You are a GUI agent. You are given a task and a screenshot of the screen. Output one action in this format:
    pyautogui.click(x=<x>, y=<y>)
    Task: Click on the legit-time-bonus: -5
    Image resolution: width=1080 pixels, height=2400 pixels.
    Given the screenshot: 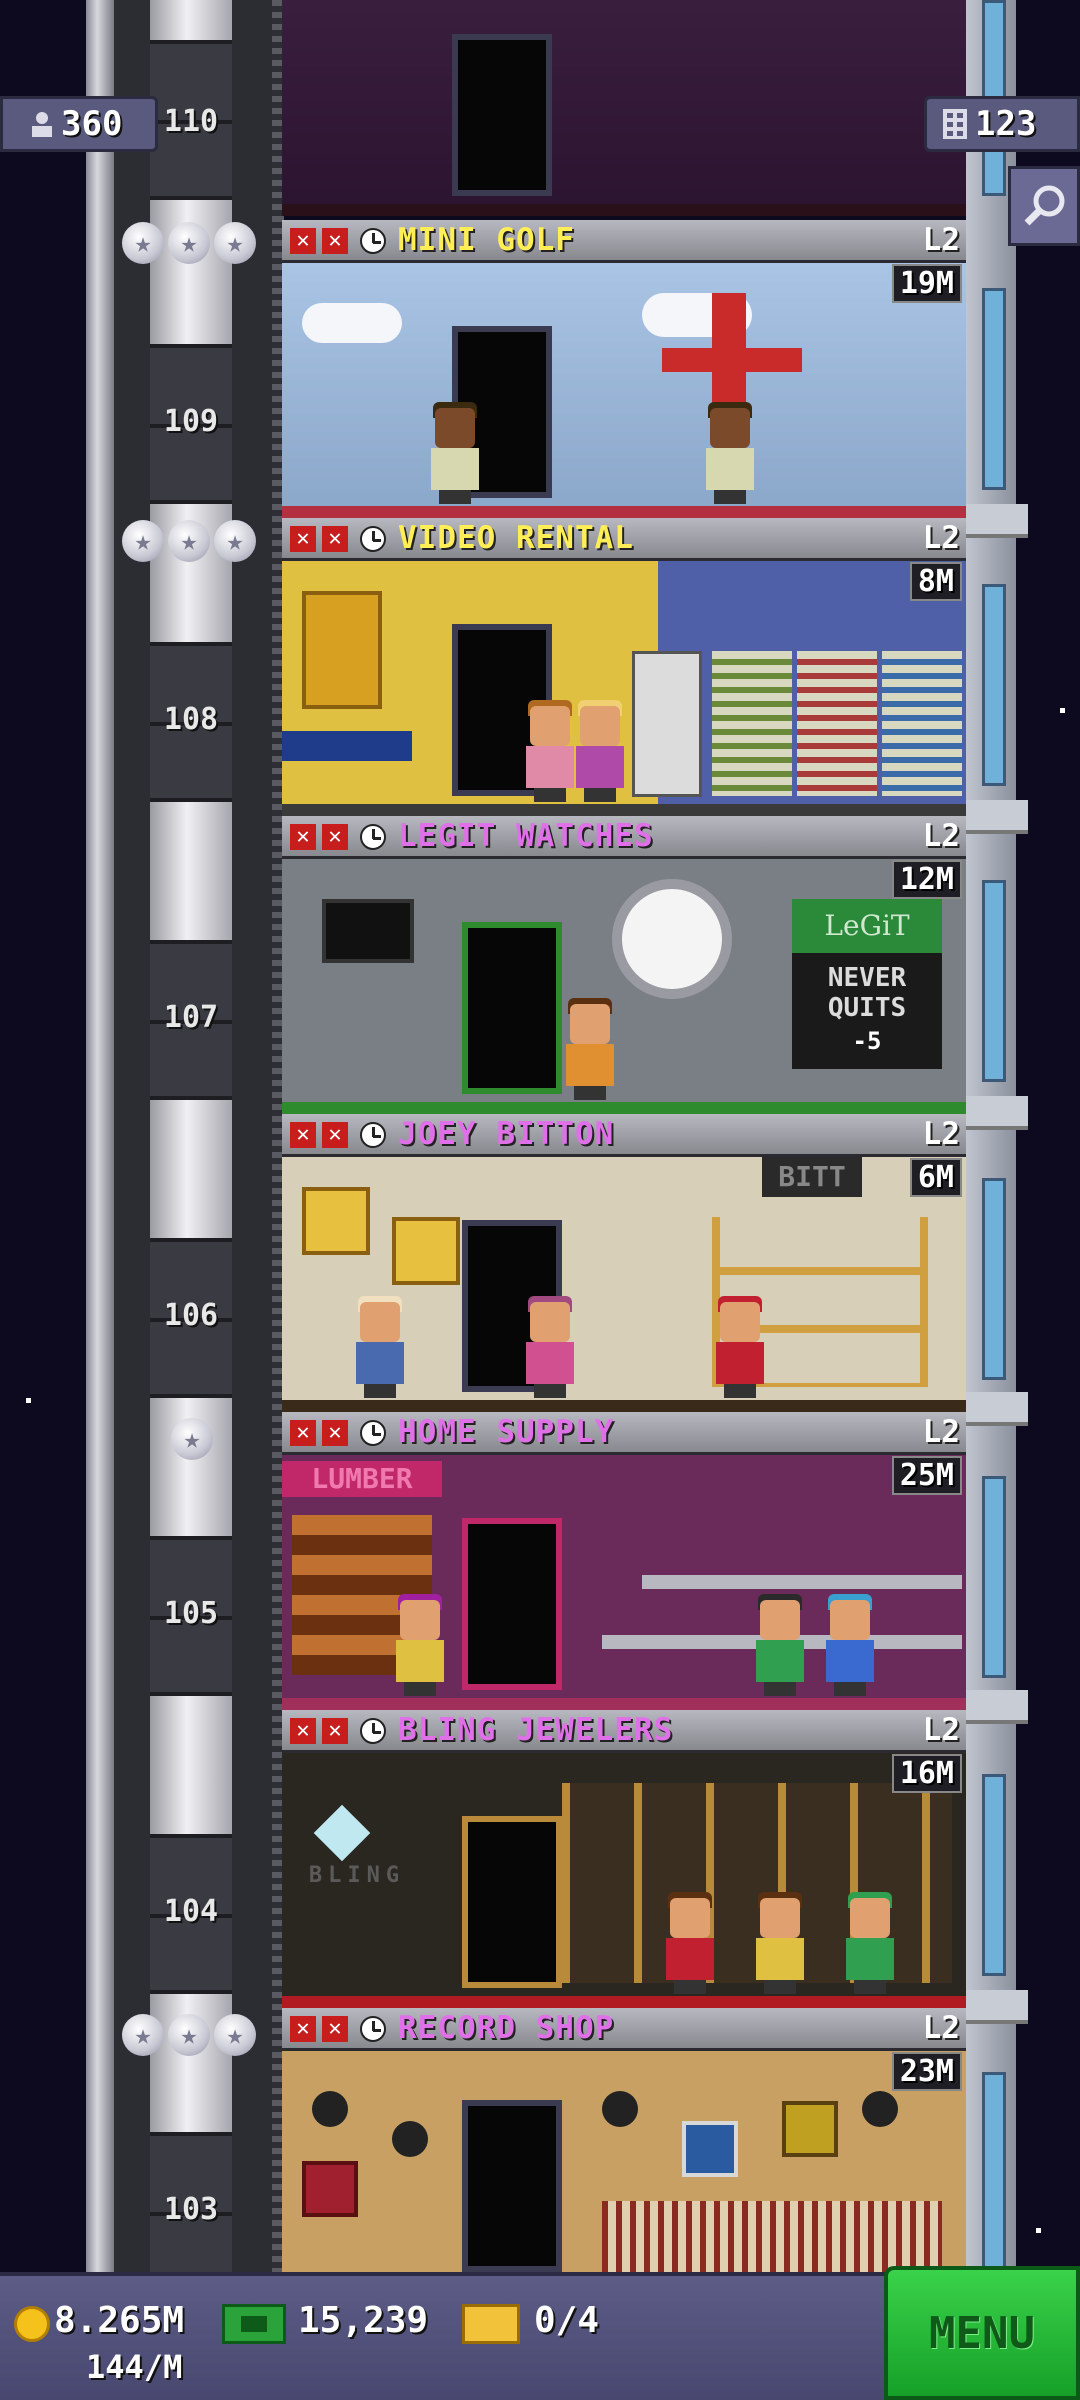 What is the action you would take?
    pyautogui.click(x=867, y=1041)
    